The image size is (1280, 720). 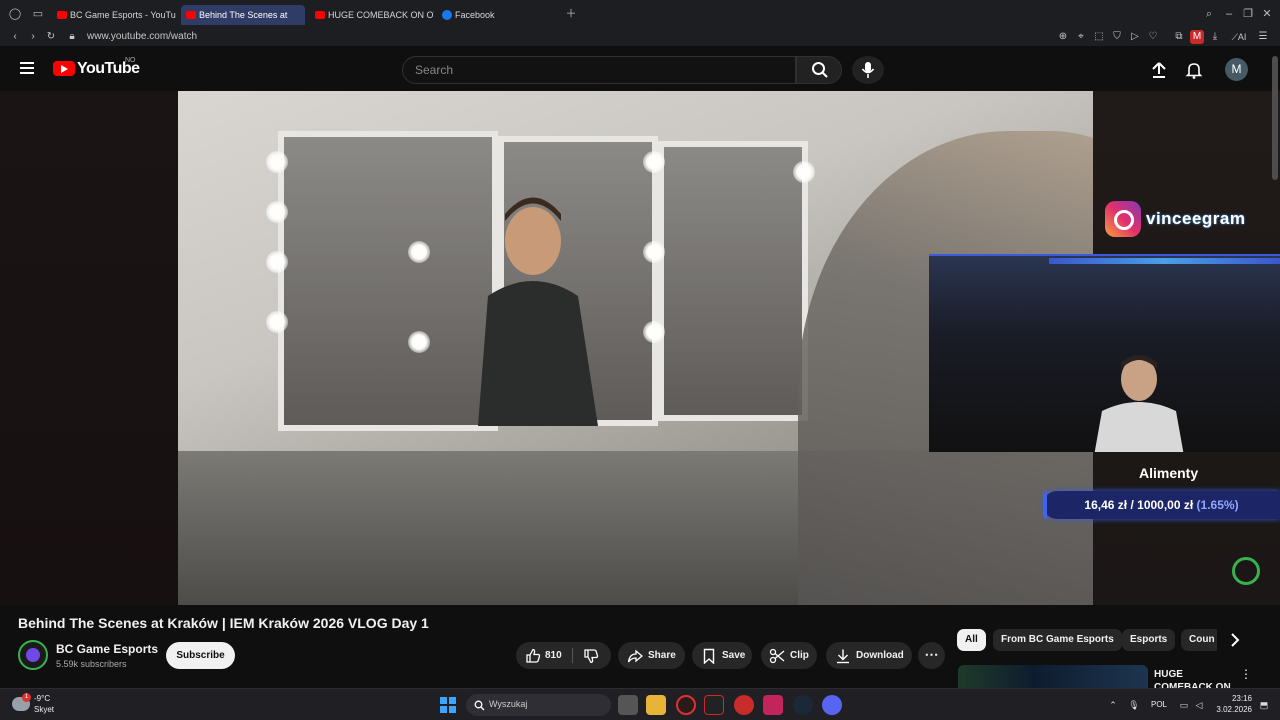 I want to click on kebab-menu-icon: ⋮, so click(x=1246, y=674).